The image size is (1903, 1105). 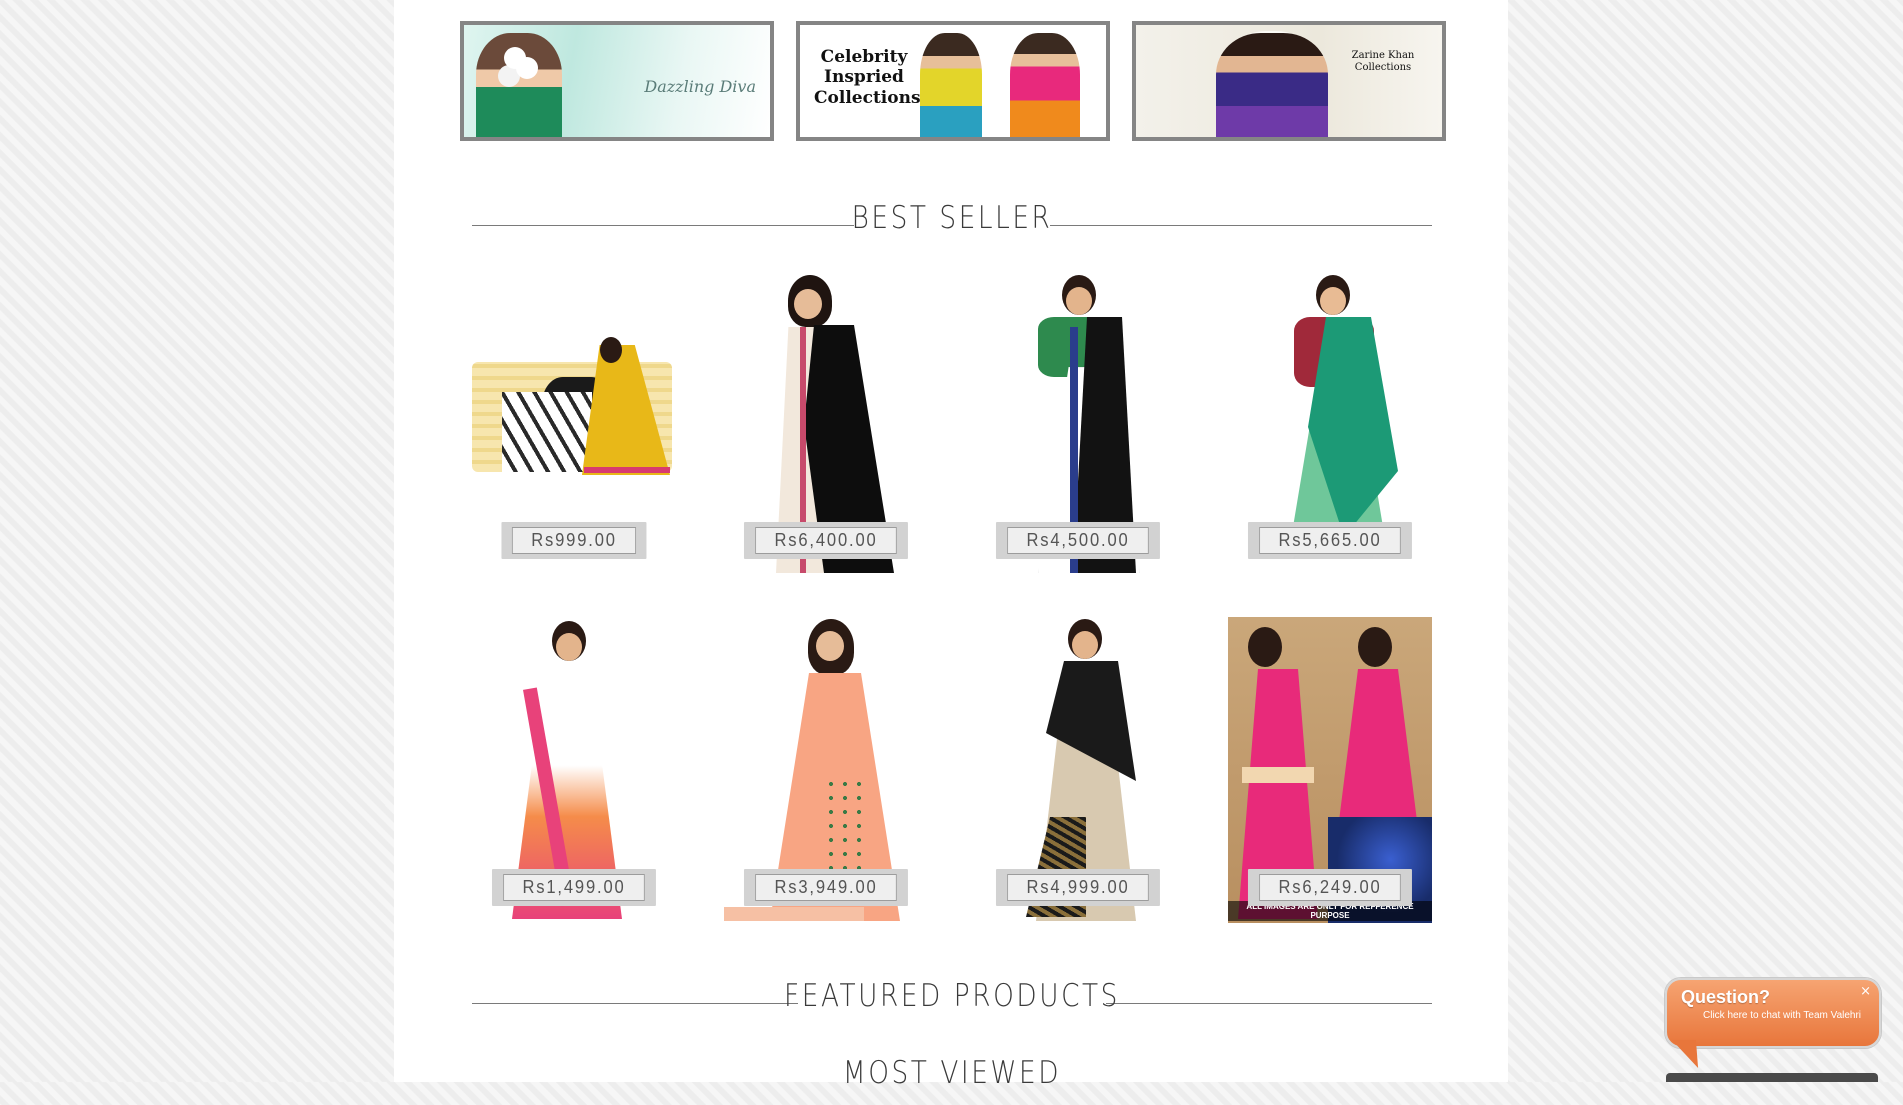 I want to click on best-seller-header: BEST SELLER, so click(x=952, y=225).